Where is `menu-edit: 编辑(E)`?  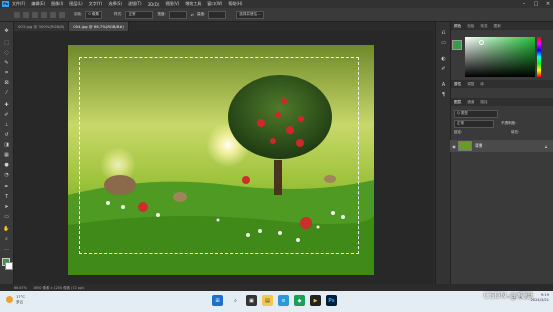
menu-edit: 编辑(E) is located at coordinates (38, 4).